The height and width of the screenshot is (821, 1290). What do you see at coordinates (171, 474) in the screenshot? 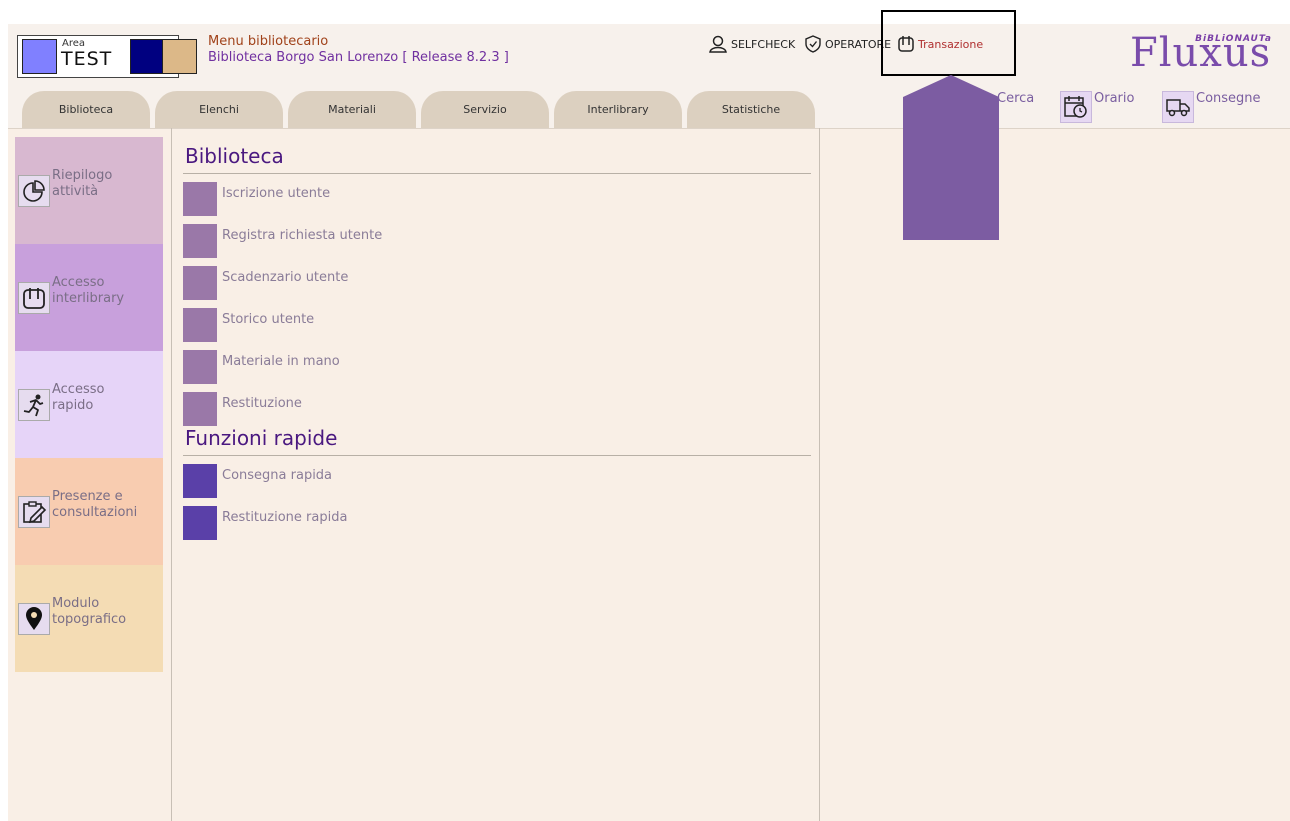
I see `sidebar-divider` at bounding box center [171, 474].